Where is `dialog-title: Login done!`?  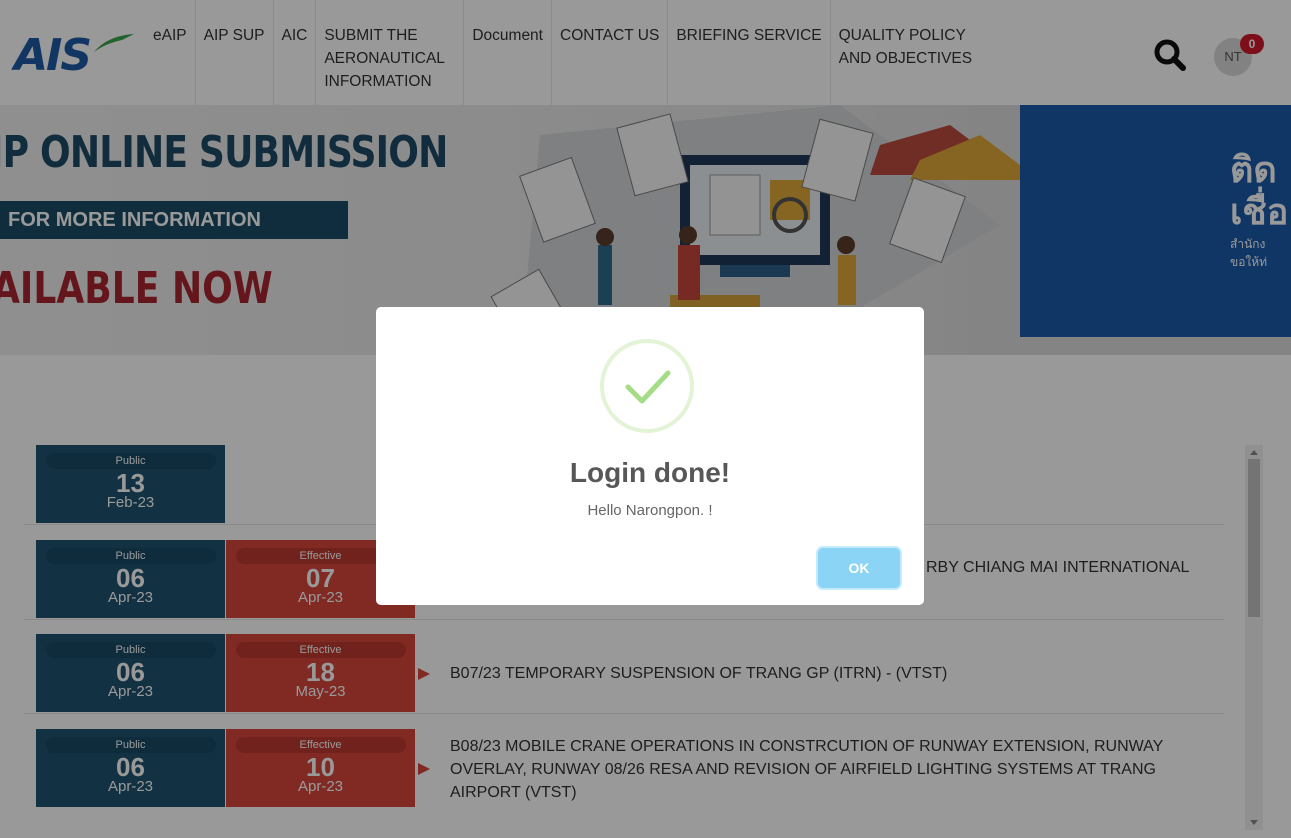
dialog-title: Login done! is located at coordinates (650, 472).